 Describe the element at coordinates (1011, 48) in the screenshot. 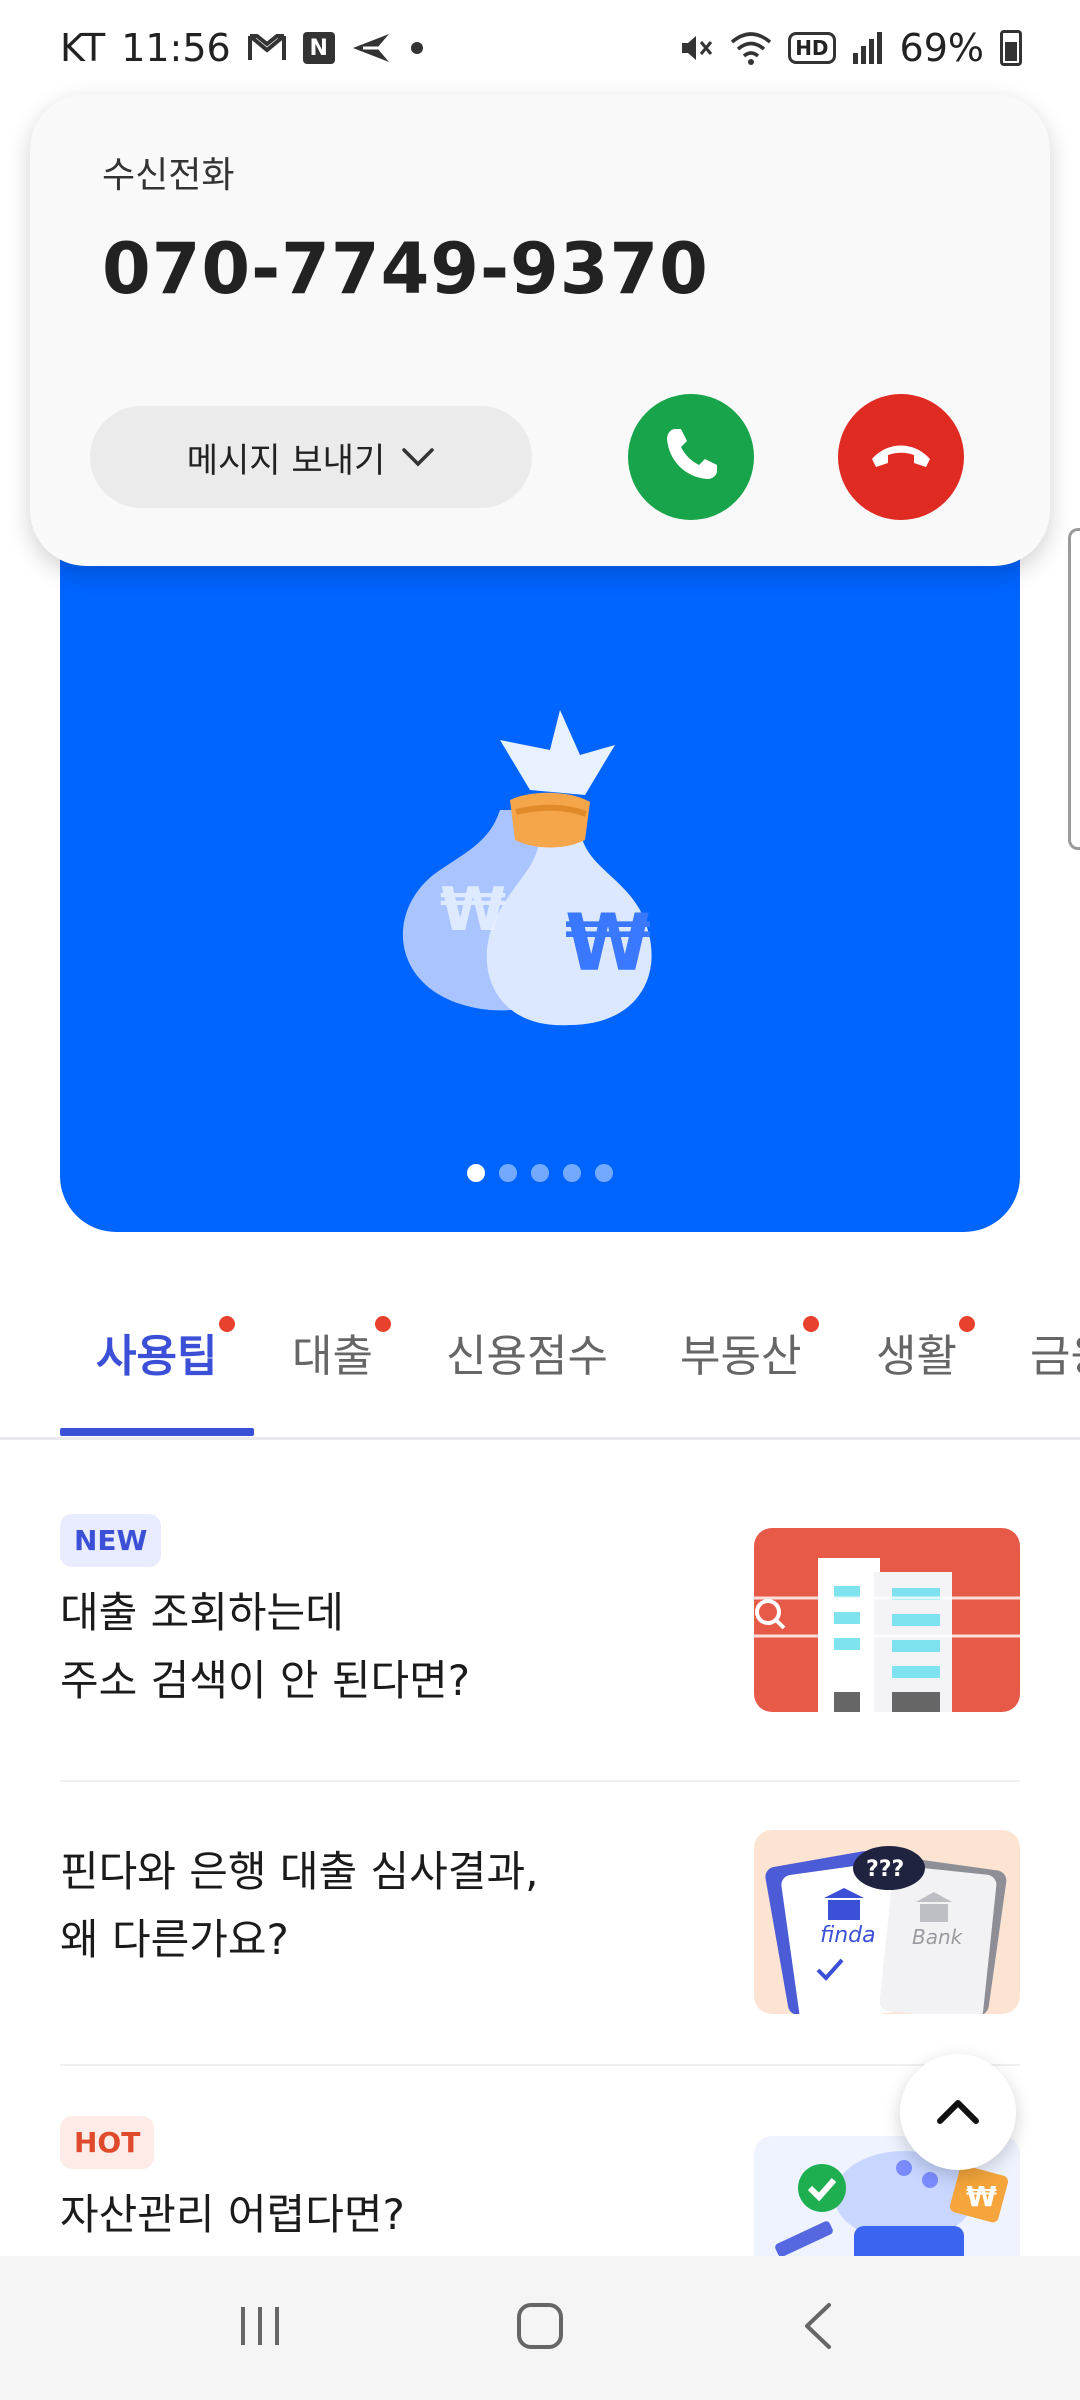

I see `battery-icon` at that location.